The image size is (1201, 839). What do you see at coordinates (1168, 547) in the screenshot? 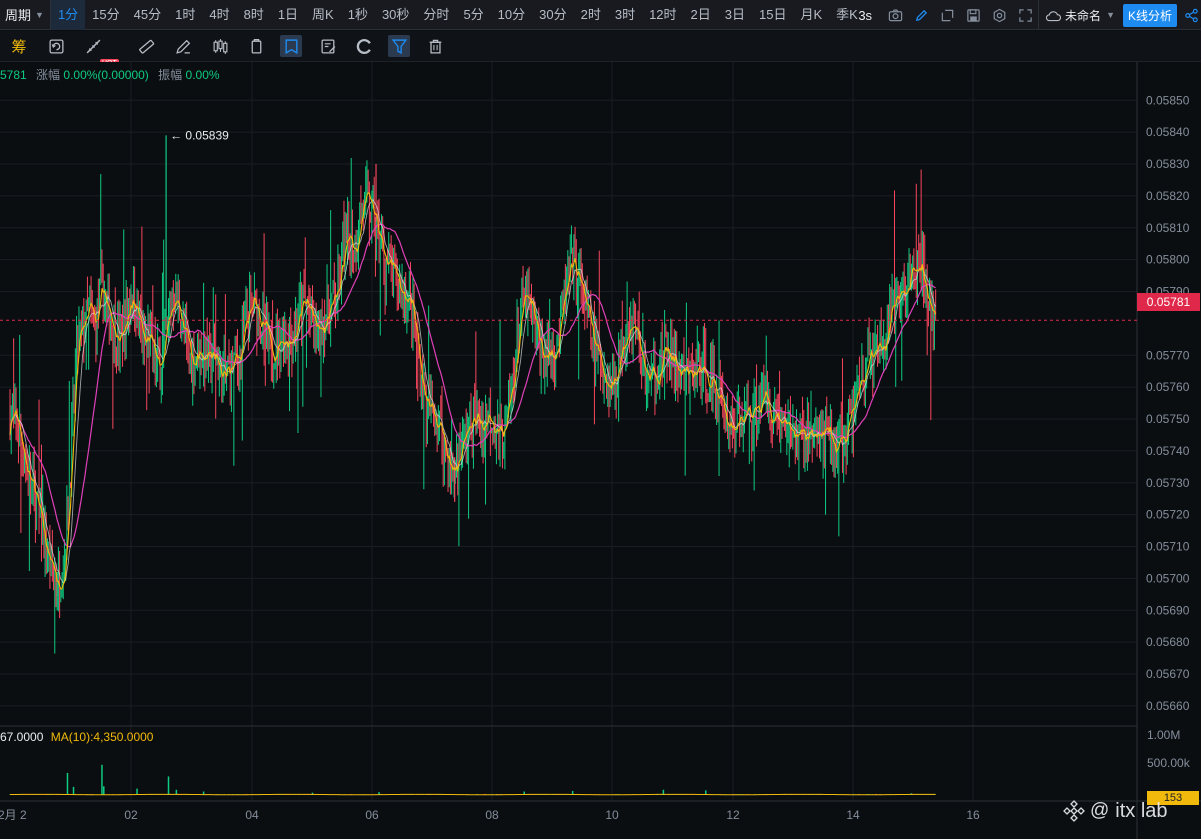
I see `y-tick-label: 0.05710` at bounding box center [1168, 547].